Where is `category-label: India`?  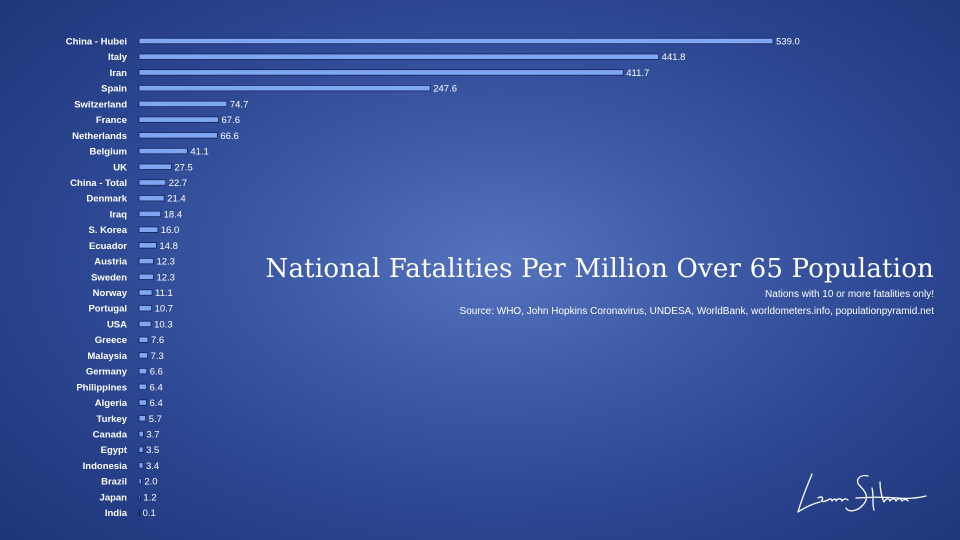
category-label: India is located at coordinates (116, 513).